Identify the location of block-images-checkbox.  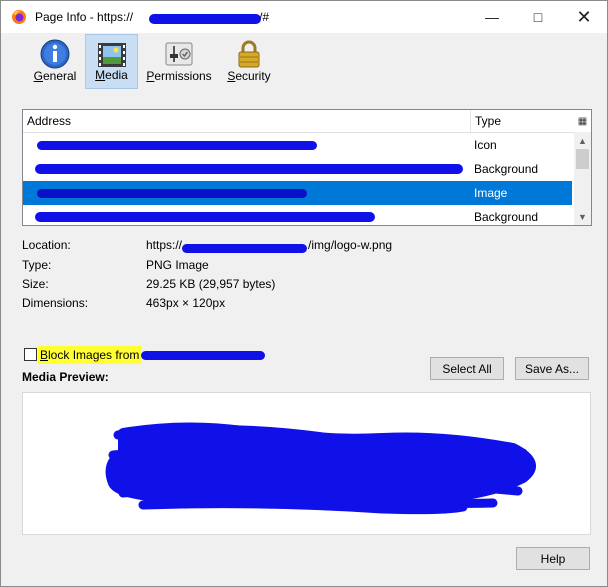
(30, 354).